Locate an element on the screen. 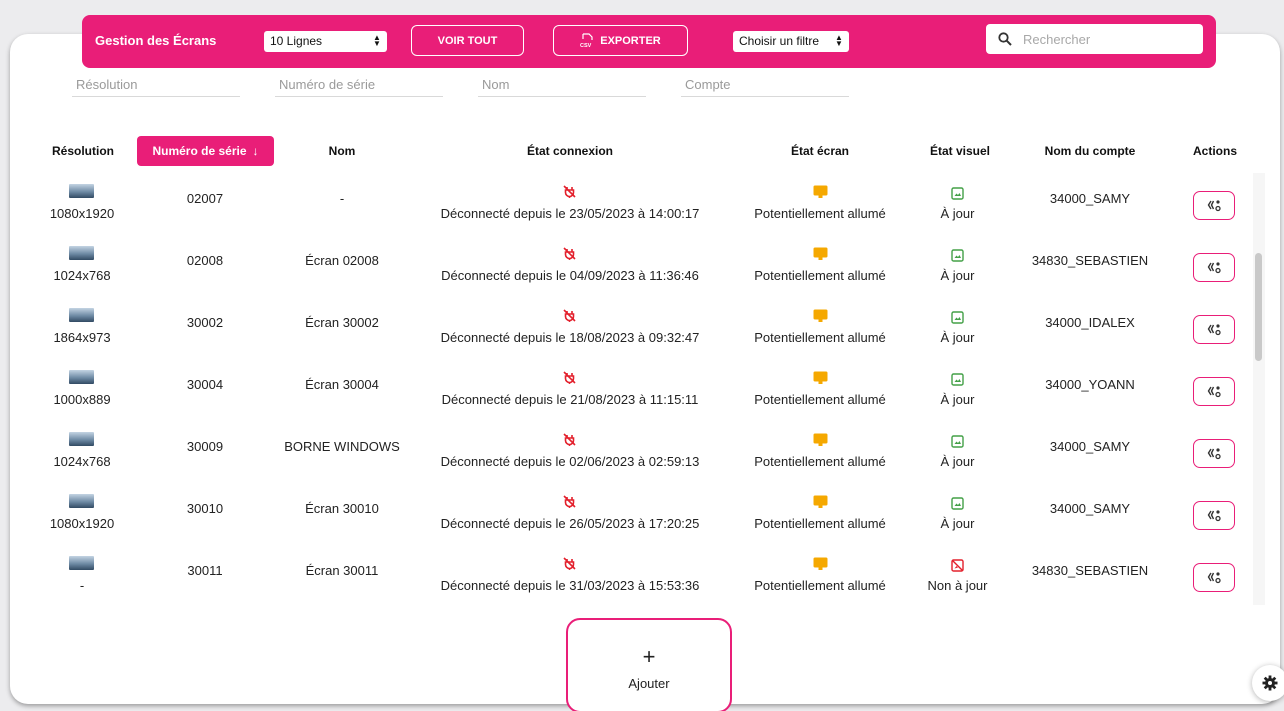 The height and width of the screenshot is (711, 1284). name-filter-input: Nom is located at coordinates (562, 87).